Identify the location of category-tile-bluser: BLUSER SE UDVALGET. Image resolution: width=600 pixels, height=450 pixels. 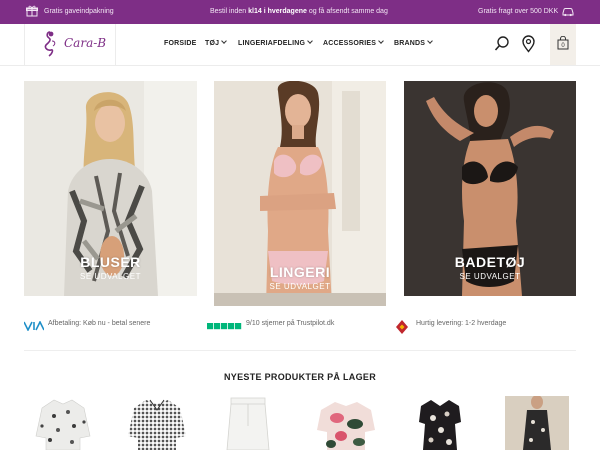
(110, 188).